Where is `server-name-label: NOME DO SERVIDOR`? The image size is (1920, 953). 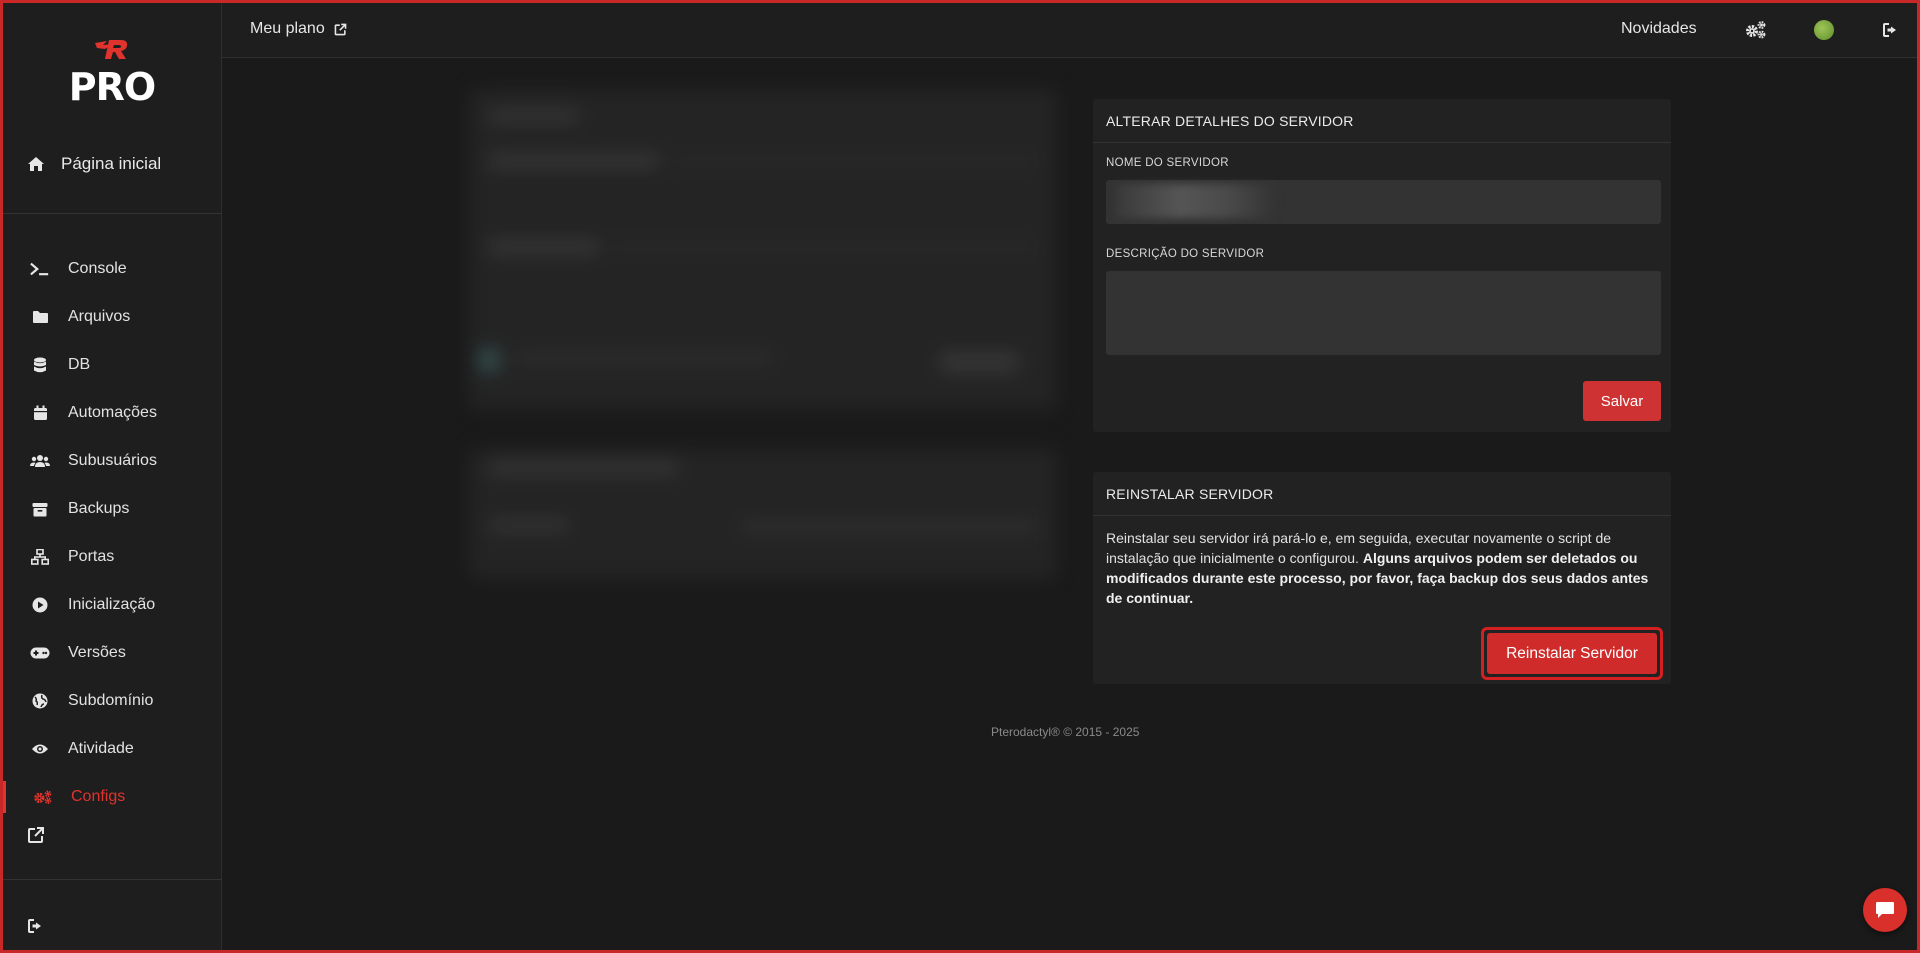
server-name-label: NOME DO SERVIDOR is located at coordinates (1167, 163).